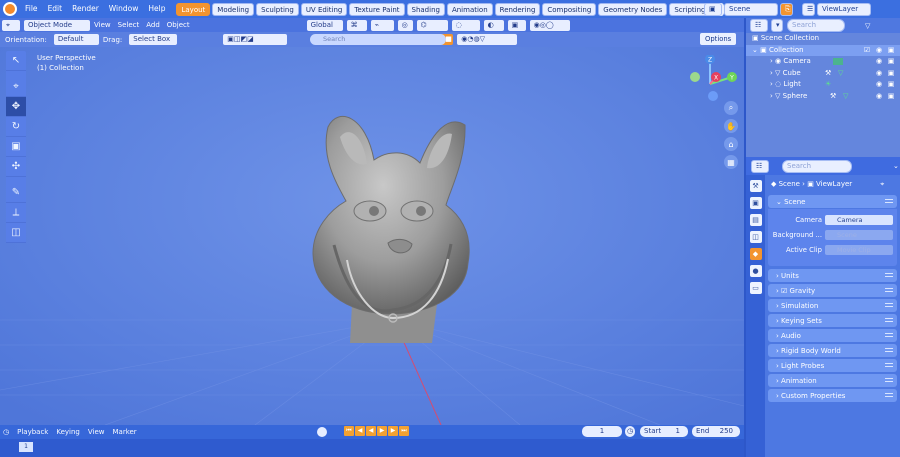  Describe the element at coordinates (755, 288) in the screenshot. I see `collection-properties-icon: ▭` at that location.